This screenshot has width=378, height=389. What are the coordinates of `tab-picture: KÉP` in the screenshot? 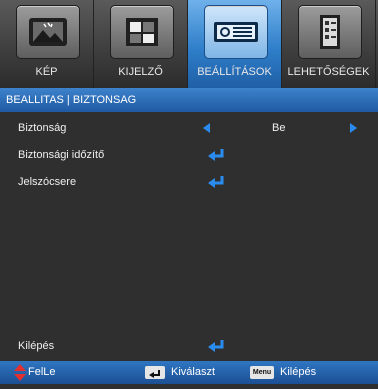 It's located at (47, 44).